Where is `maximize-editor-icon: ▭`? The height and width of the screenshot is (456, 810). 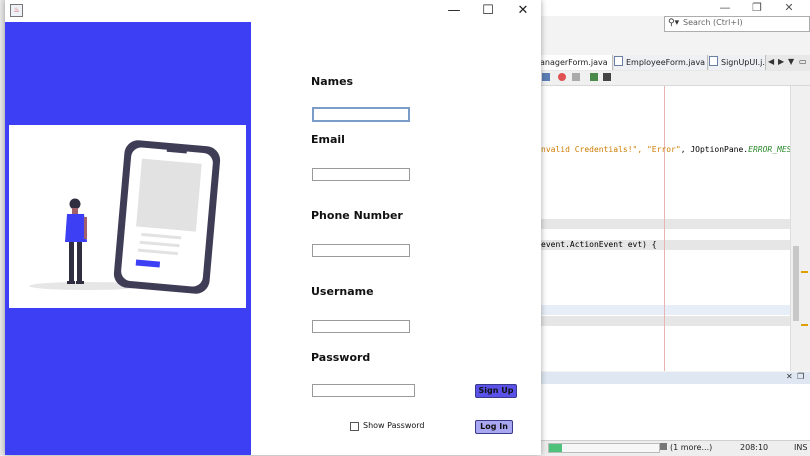
maximize-editor-icon: ▭ is located at coordinates (803, 61).